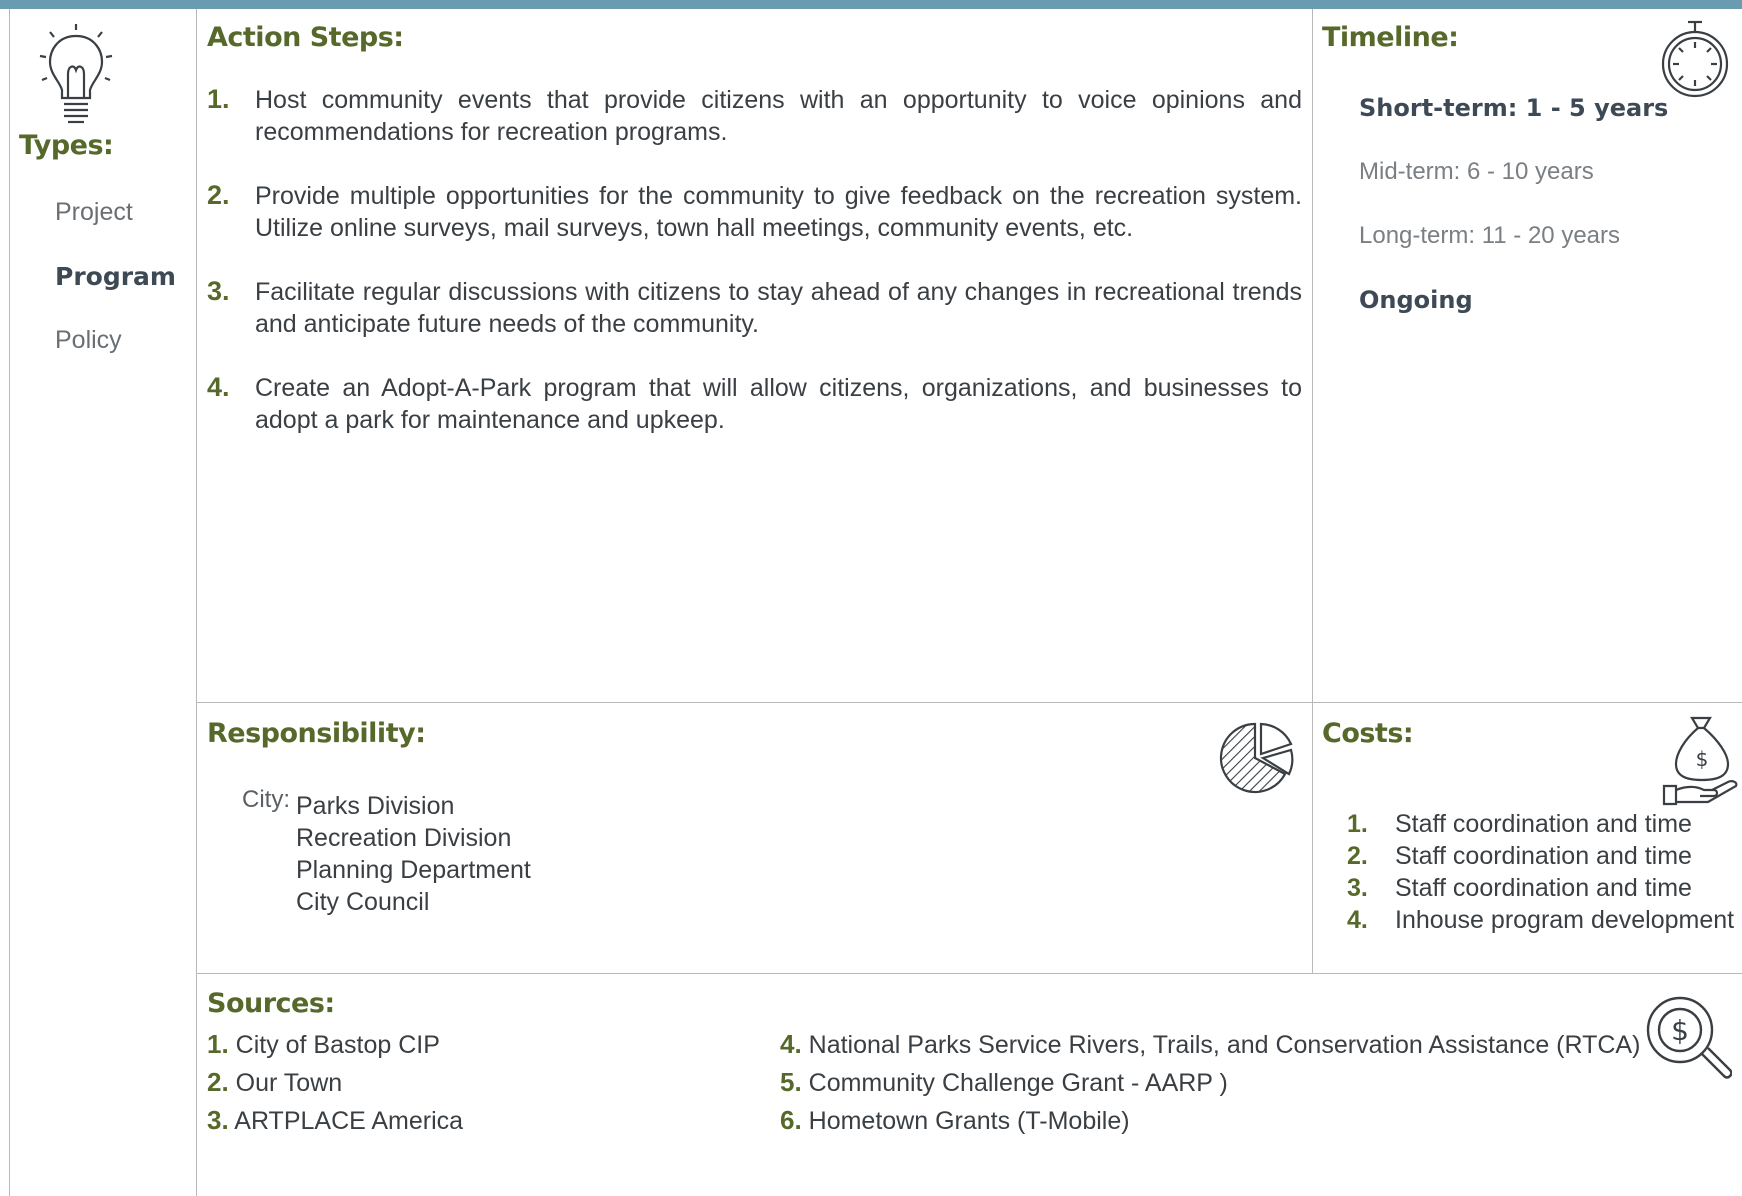 Image resolution: width=1742 pixels, height=1196 pixels. I want to click on middle-divider, so click(969, 702).